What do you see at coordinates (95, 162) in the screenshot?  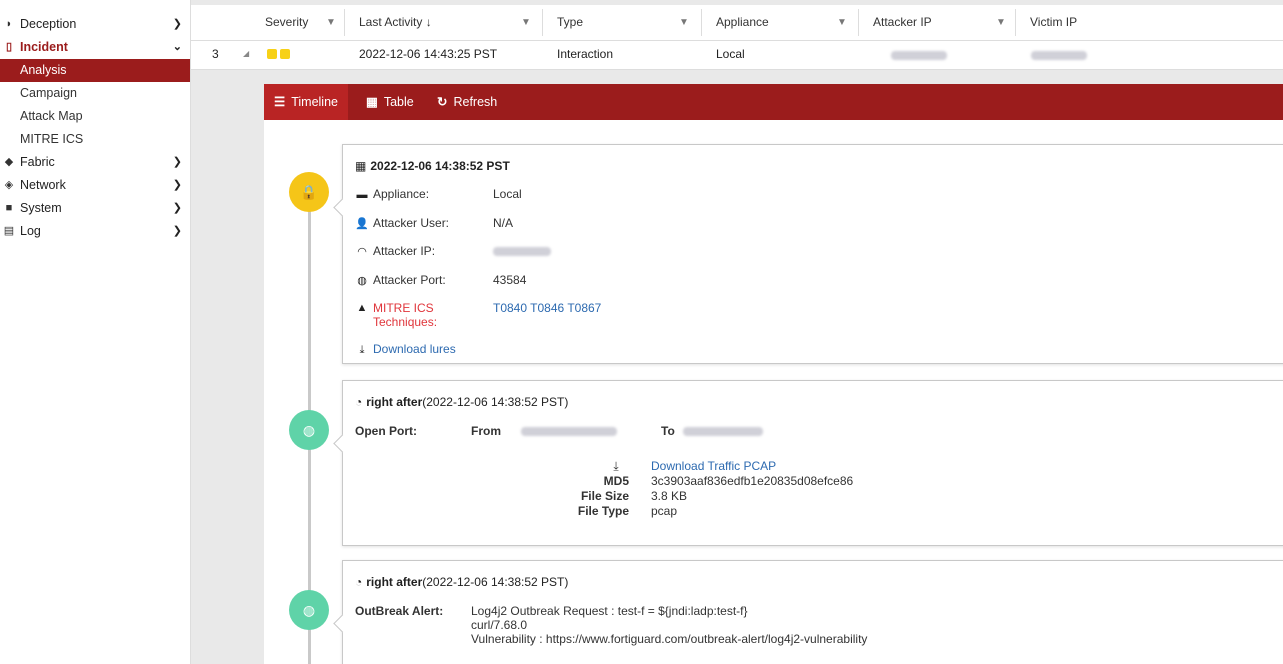 I see `sidebar-item-fabric: ◆ Fabric ❯` at bounding box center [95, 162].